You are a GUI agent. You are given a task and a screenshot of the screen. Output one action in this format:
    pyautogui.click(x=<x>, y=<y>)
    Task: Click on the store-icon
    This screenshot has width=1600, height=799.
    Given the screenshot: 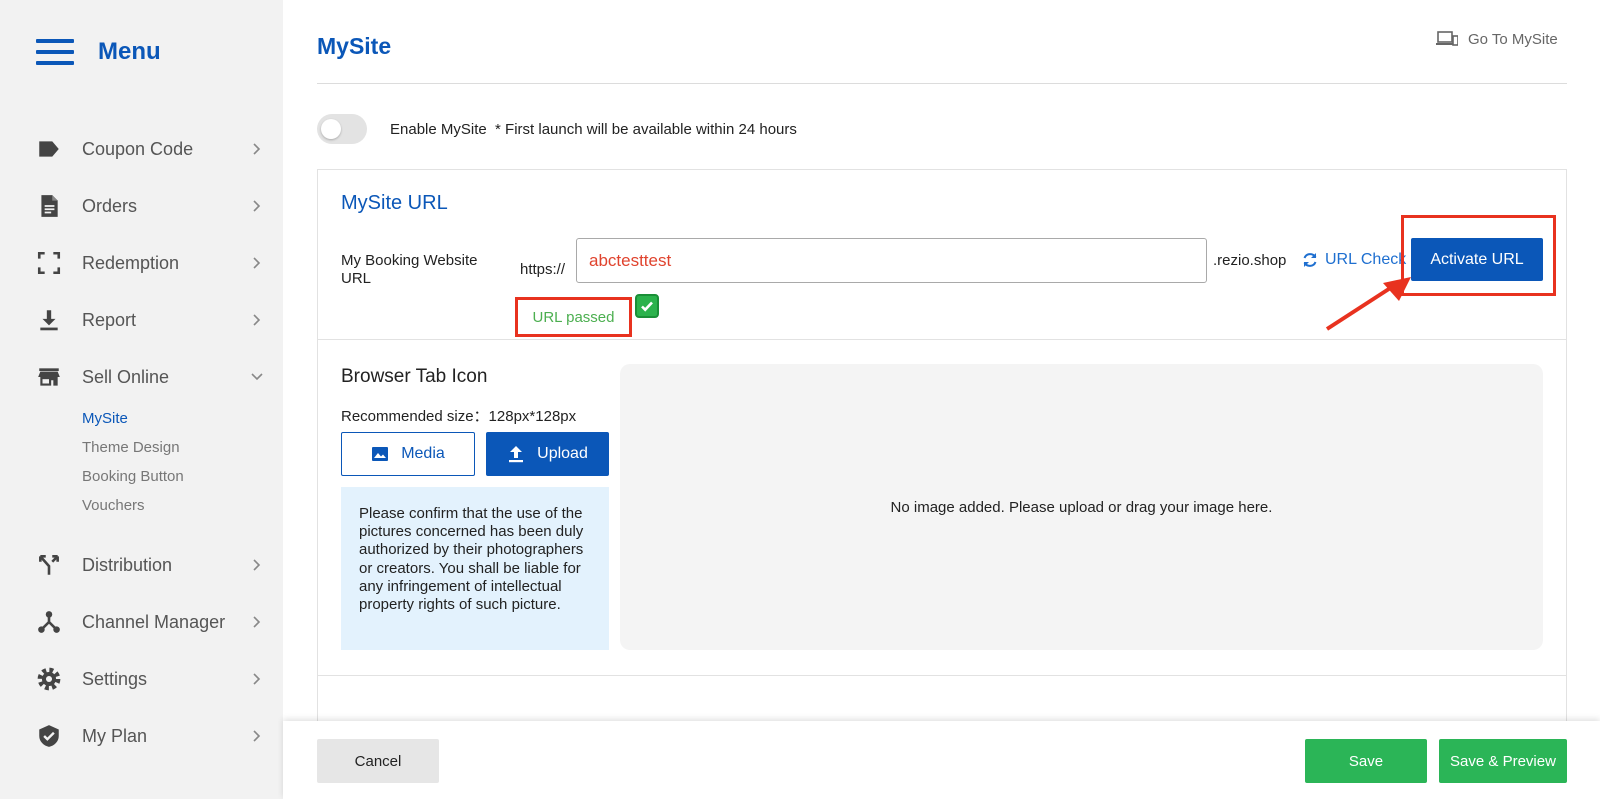 What is the action you would take?
    pyautogui.click(x=49, y=377)
    